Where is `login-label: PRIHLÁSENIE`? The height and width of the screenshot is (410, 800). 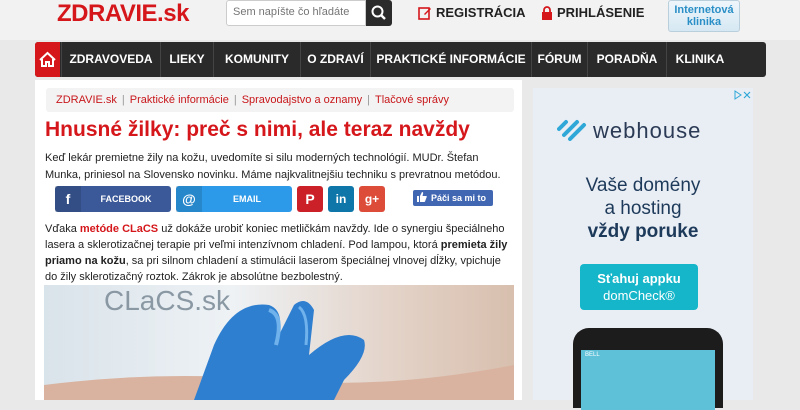
login-label: PRIHLÁSENIE is located at coordinates (601, 12).